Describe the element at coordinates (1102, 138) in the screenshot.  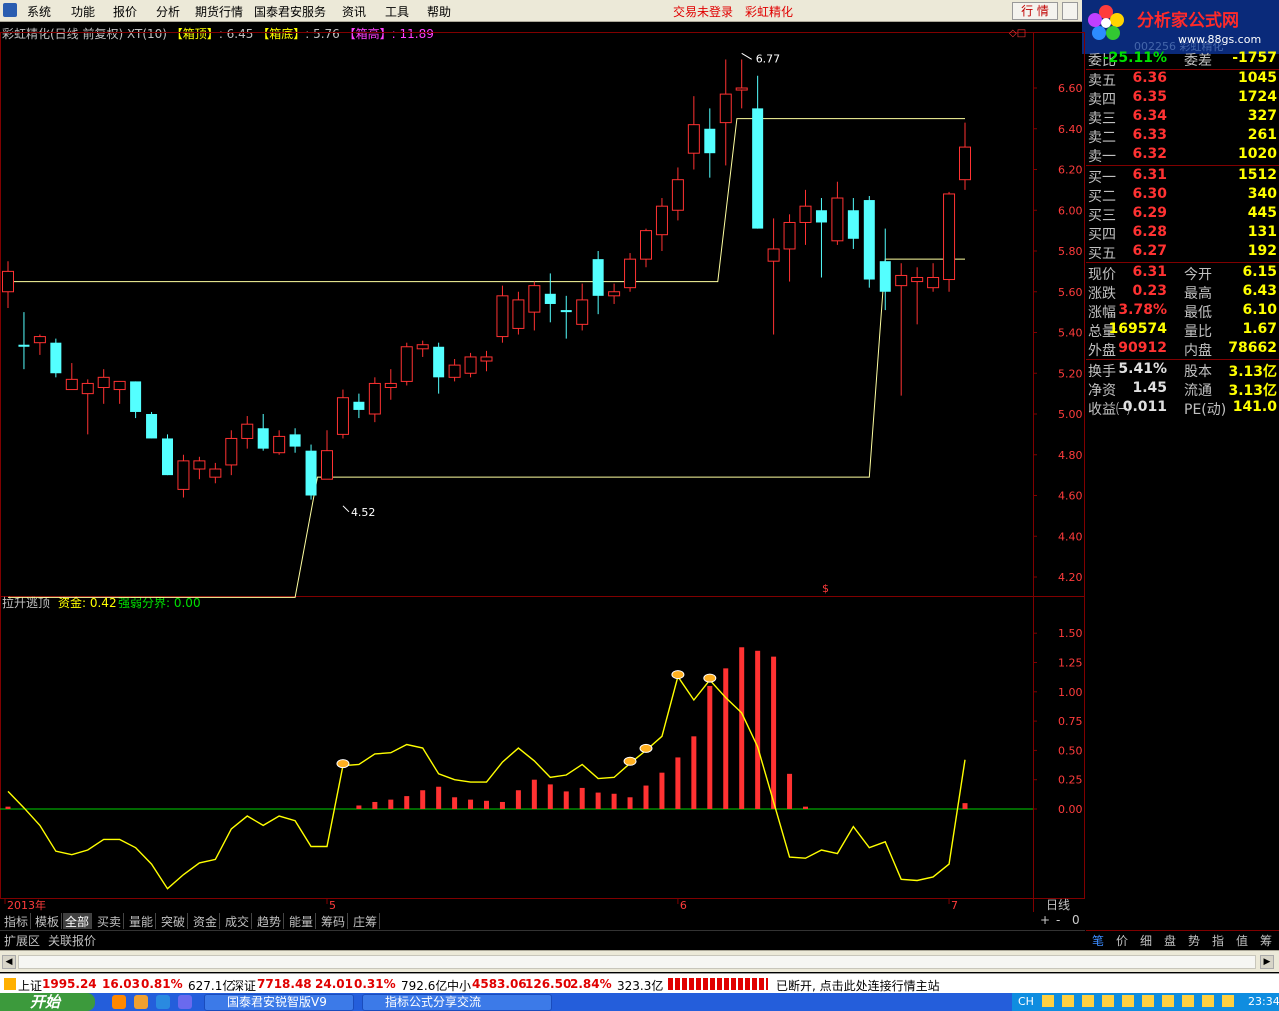
I see `ask-label: 卖二` at that location.